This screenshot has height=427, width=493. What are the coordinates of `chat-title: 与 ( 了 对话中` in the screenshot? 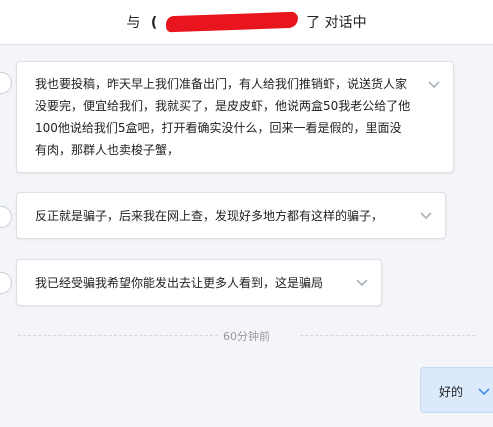 It's located at (246, 22).